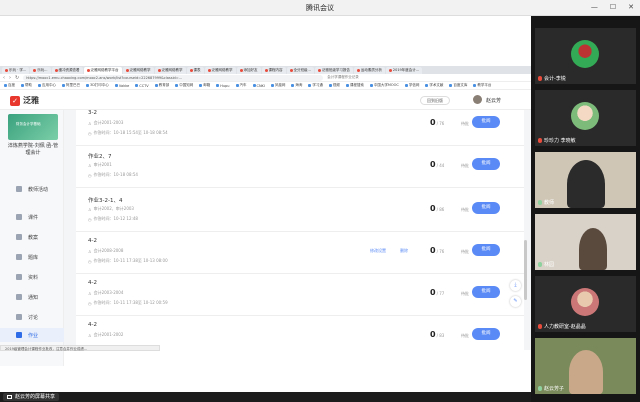  What do you see at coordinates (161, 85) in the screenshot?
I see `bookmark-item: 教育部` at bounding box center [161, 85].